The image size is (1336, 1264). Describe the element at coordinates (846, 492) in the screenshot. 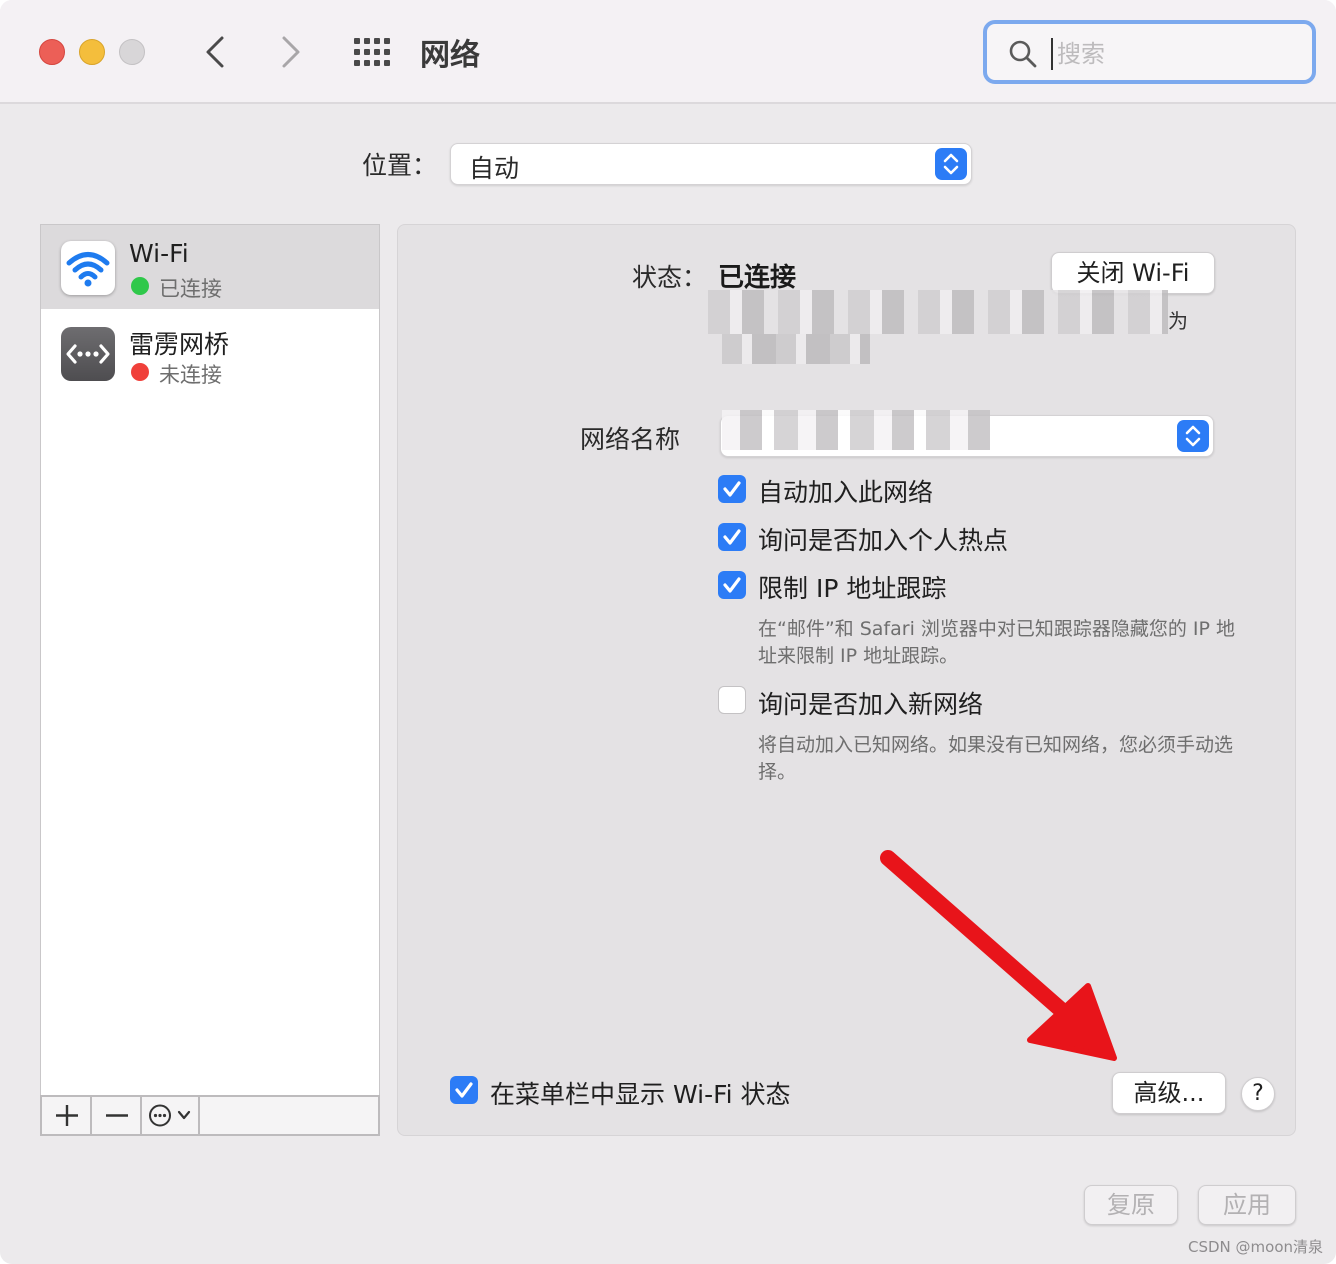

I see `auto-join-label: 自动加入此网络` at that location.